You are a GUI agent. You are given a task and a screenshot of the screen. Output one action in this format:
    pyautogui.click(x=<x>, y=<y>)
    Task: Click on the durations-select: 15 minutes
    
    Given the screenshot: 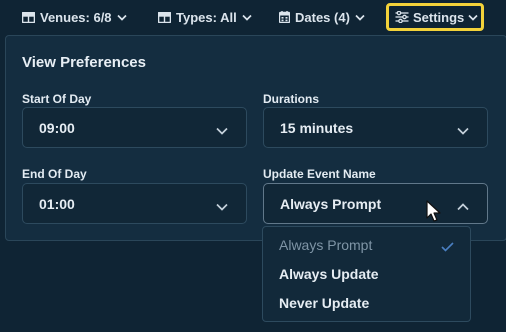 What is the action you would take?
    pyautogui.click(x=375, y=127)
    